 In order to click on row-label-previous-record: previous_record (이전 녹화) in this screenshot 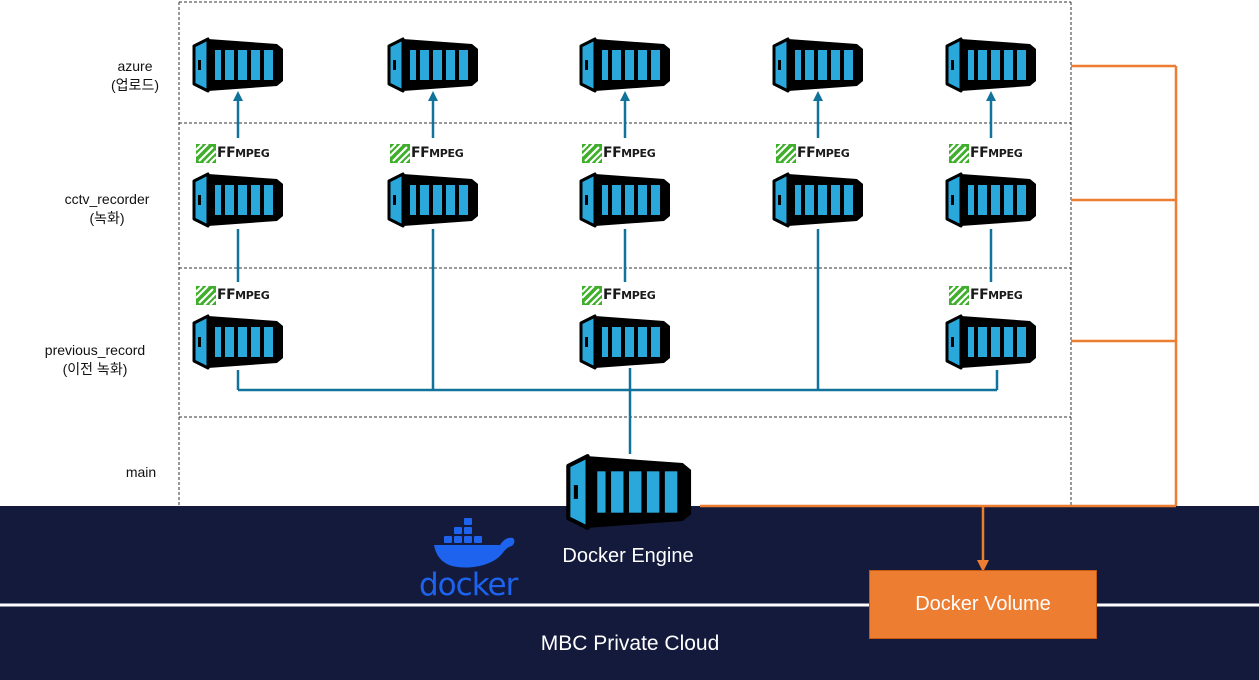, I will do `click(95, 360)`.